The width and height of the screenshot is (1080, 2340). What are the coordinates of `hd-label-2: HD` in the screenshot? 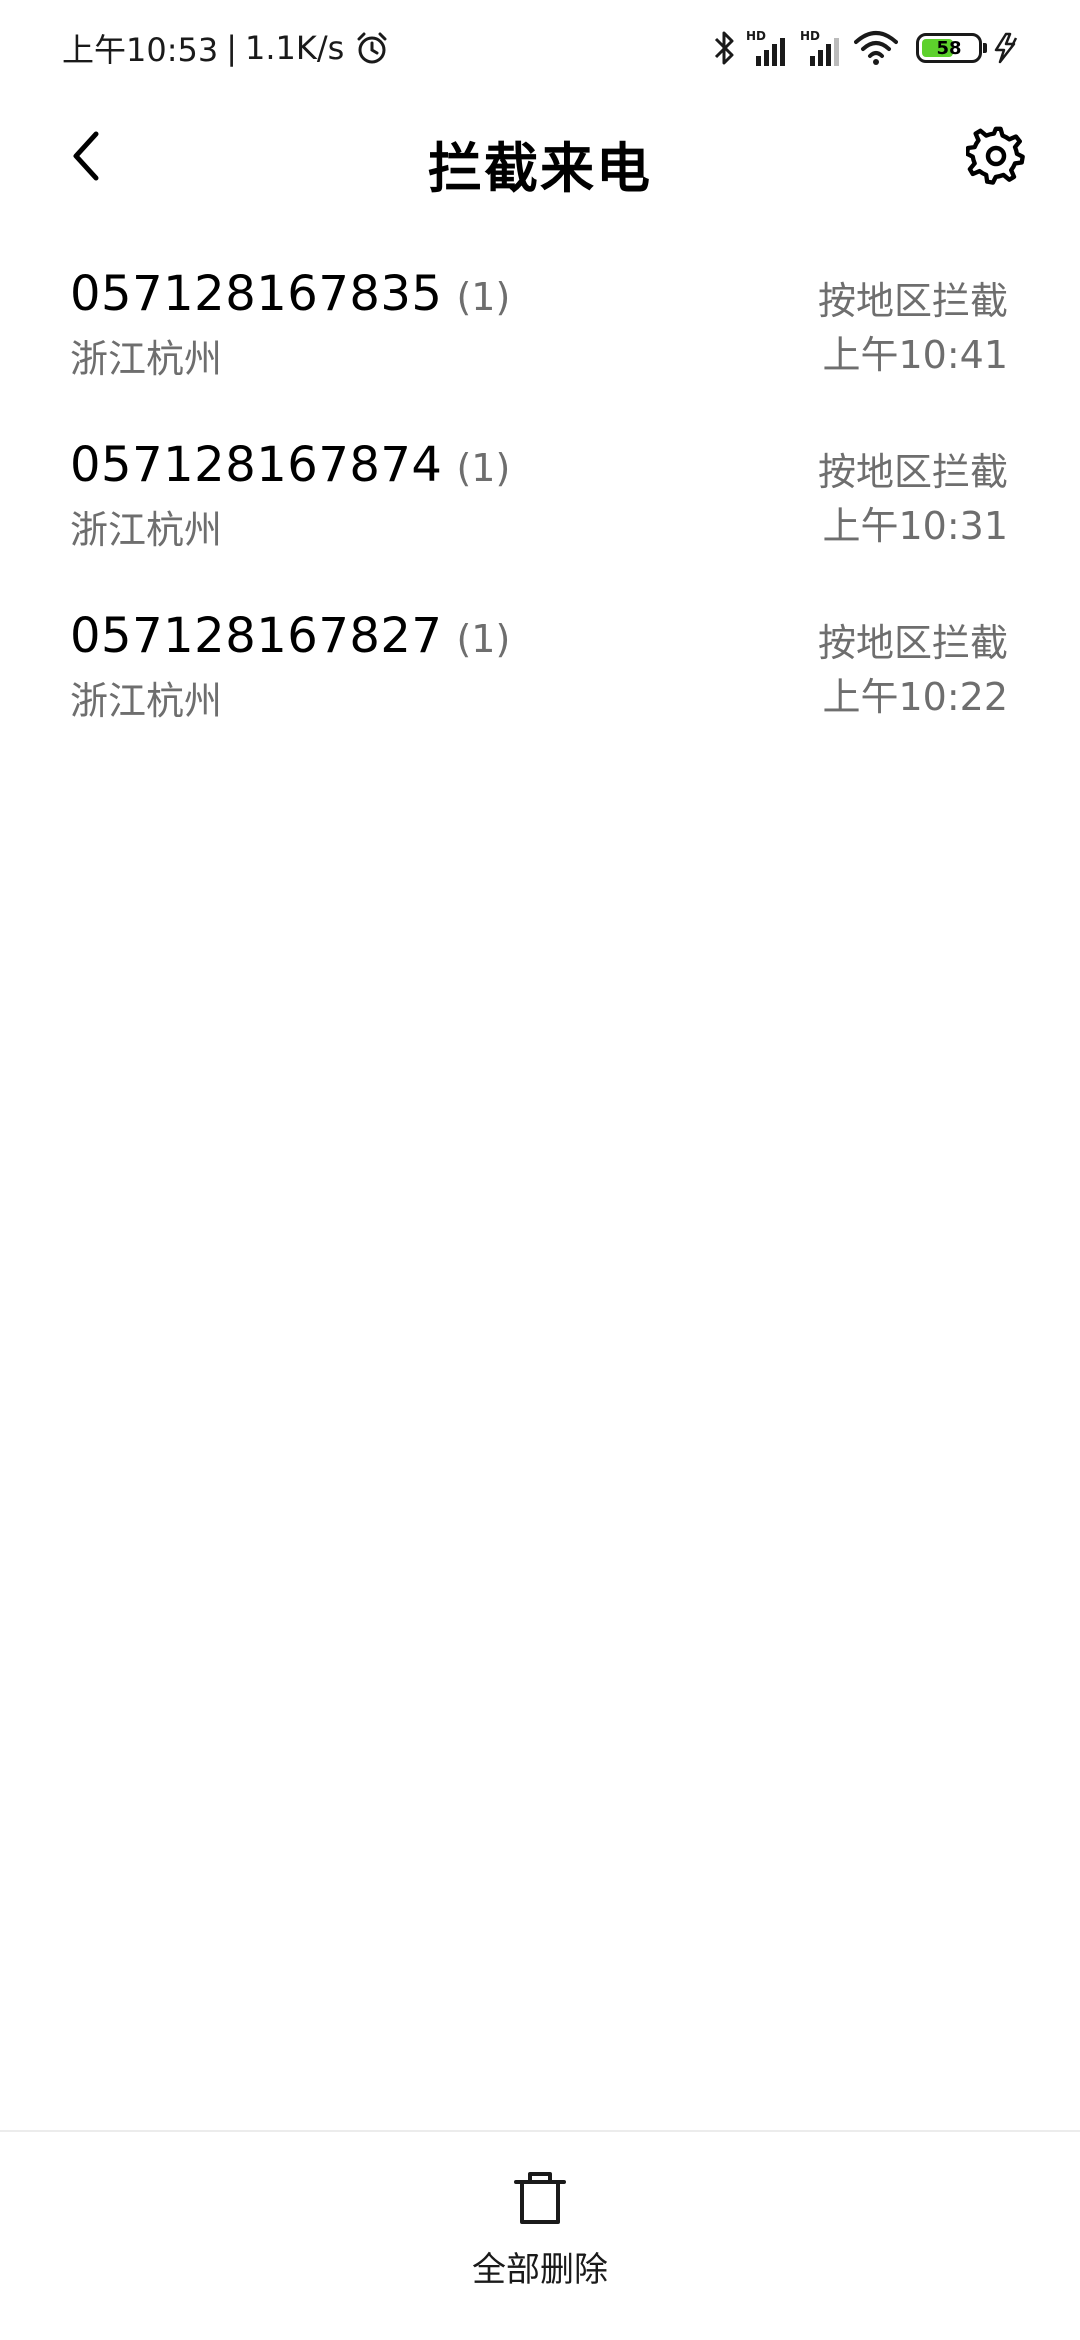 It's located at (810, 36).